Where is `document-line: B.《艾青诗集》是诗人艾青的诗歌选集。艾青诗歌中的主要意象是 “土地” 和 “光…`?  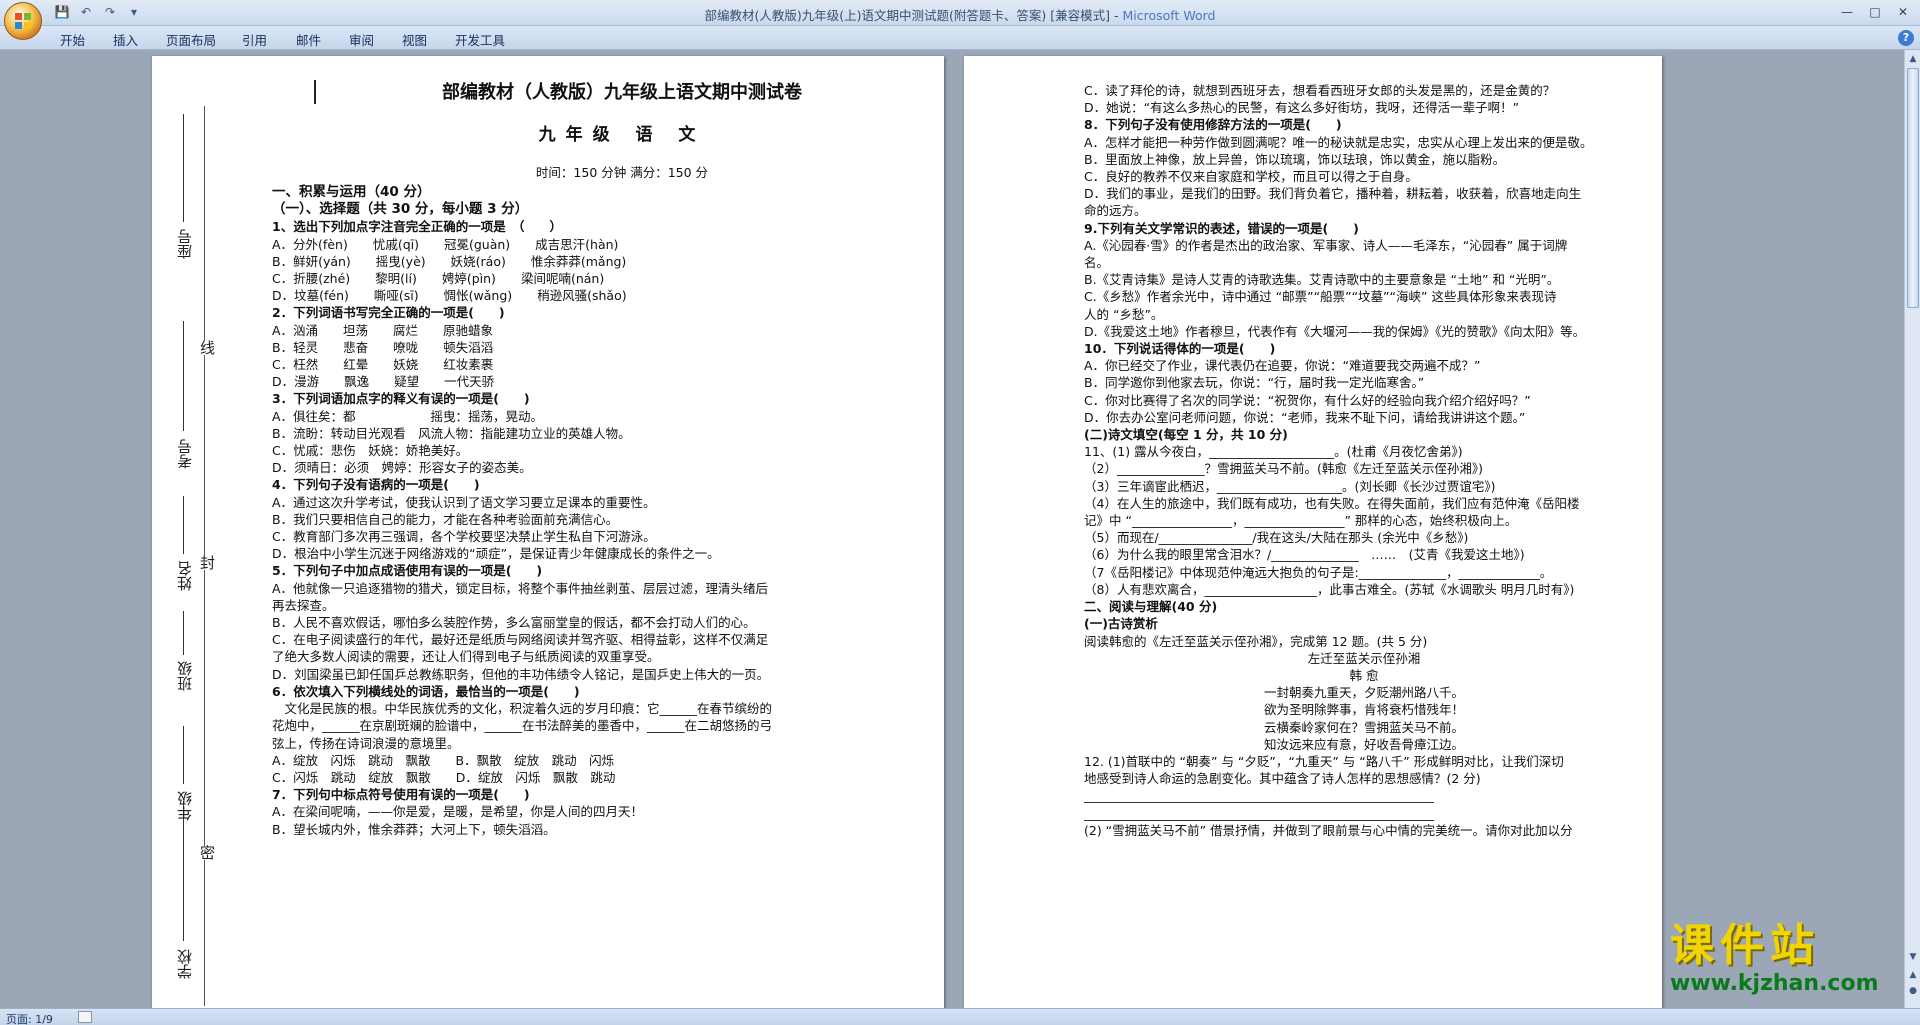 document-line: B.《艾青诗集》是诗人艾青的诗歌选集。艾青诗歌中的主要意象是 “土地” 和 “光… is located at coordinates (1322, 280).